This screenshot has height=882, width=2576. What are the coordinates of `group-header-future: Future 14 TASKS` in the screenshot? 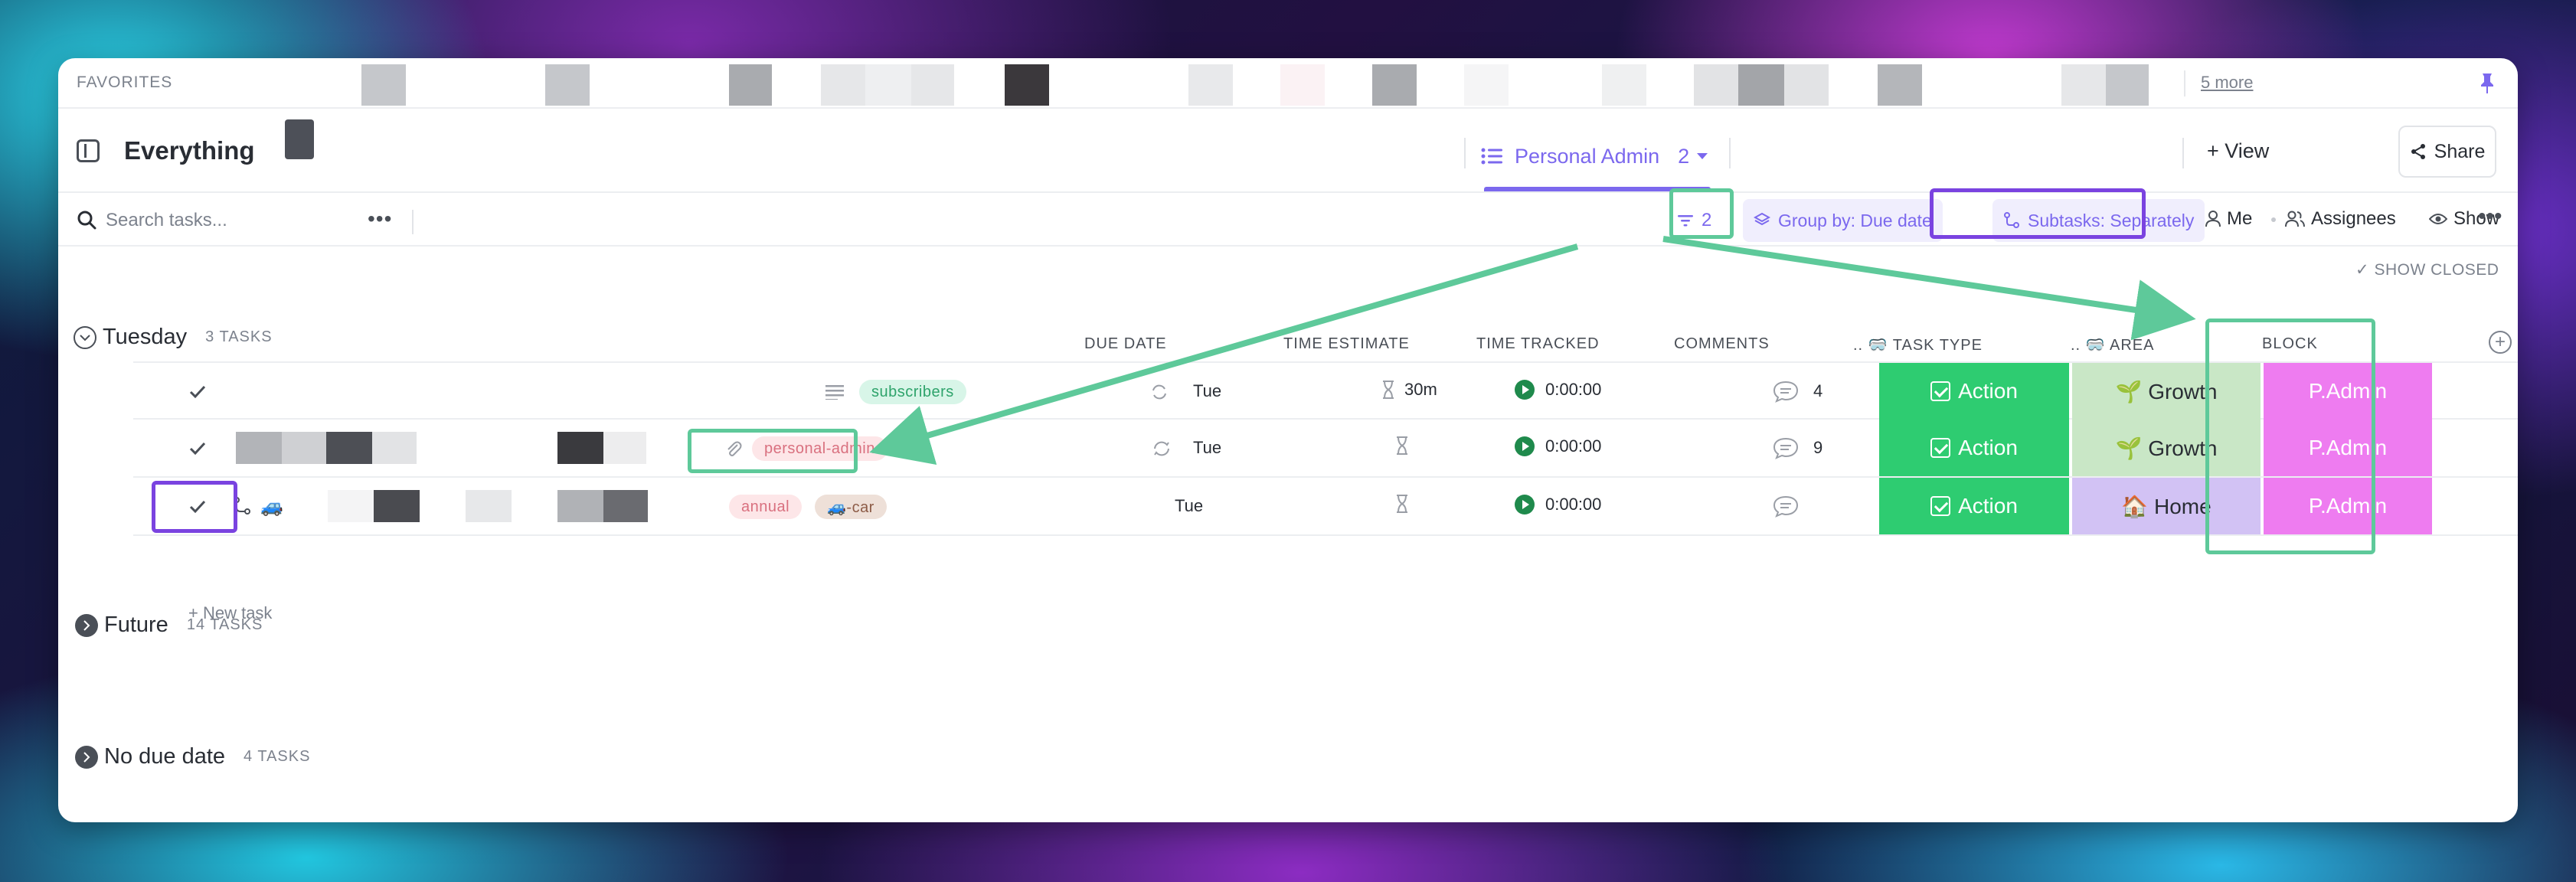 It's located at (169, 625).